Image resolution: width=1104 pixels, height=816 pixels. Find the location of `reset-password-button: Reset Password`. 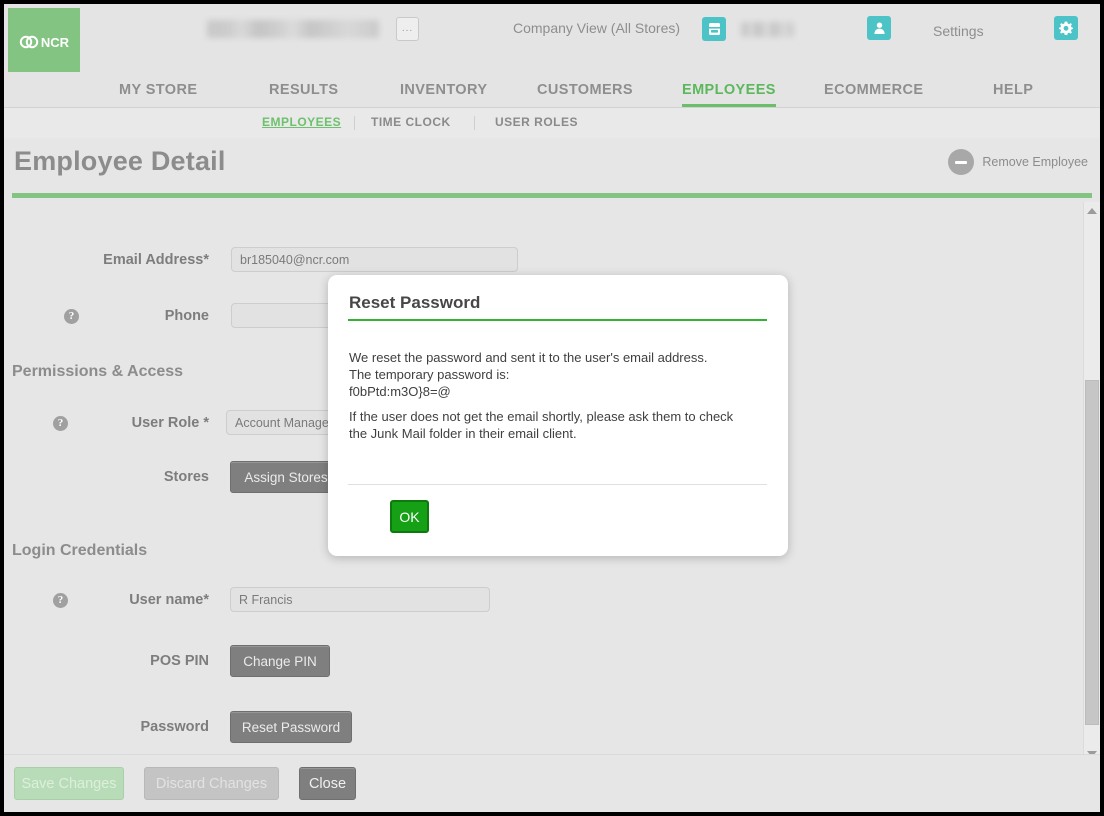

reset-password-button: Reset Password is located at coordinates (291, 727).